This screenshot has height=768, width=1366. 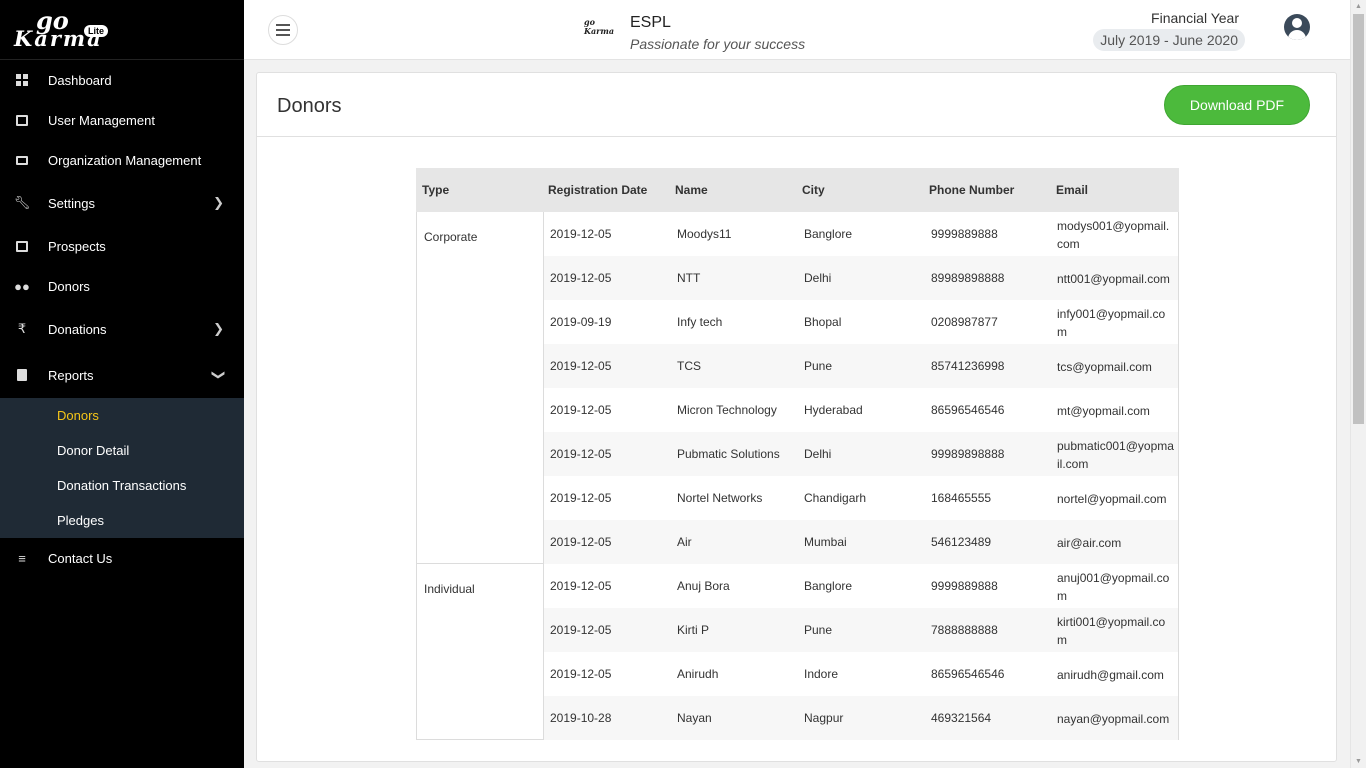 I want to click on cell-name: Air, so click(x=684, y=542).